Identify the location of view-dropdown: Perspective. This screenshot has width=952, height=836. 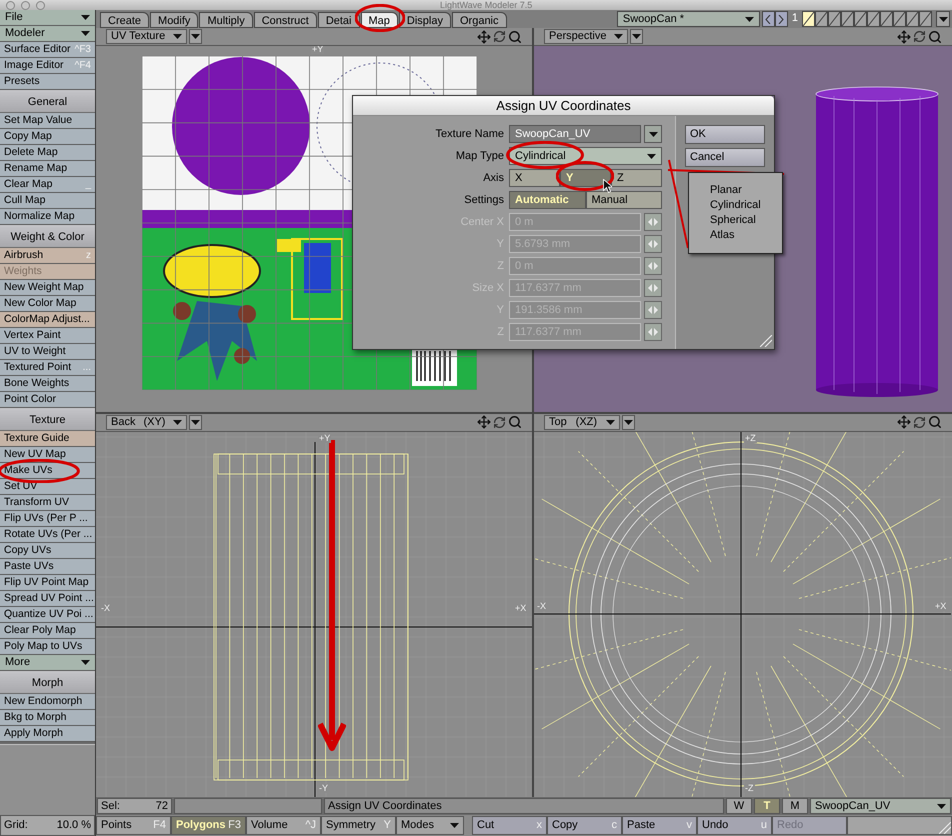
(586, 36).